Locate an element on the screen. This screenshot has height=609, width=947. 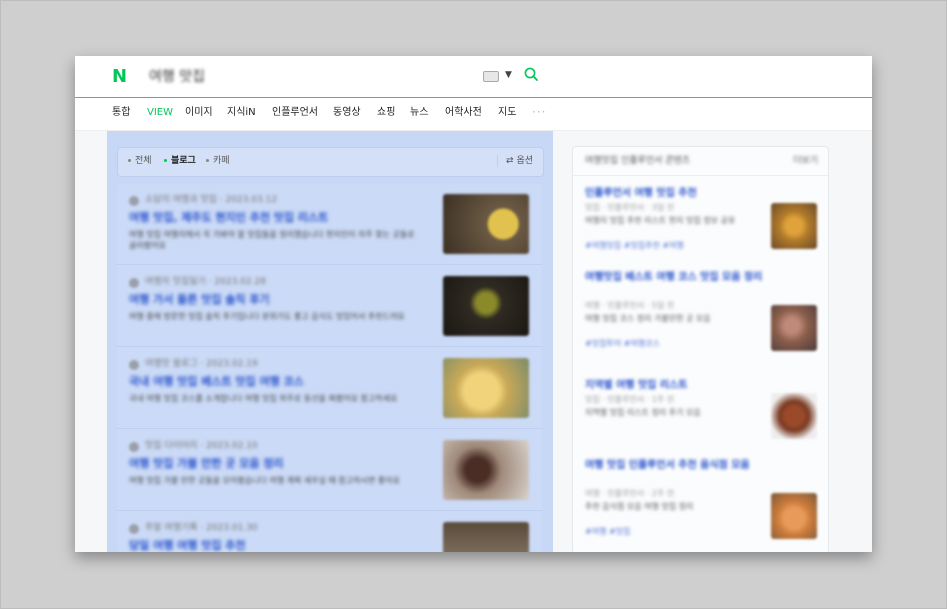
tab-integrated: 통합 is located at coordinates (121, 113).